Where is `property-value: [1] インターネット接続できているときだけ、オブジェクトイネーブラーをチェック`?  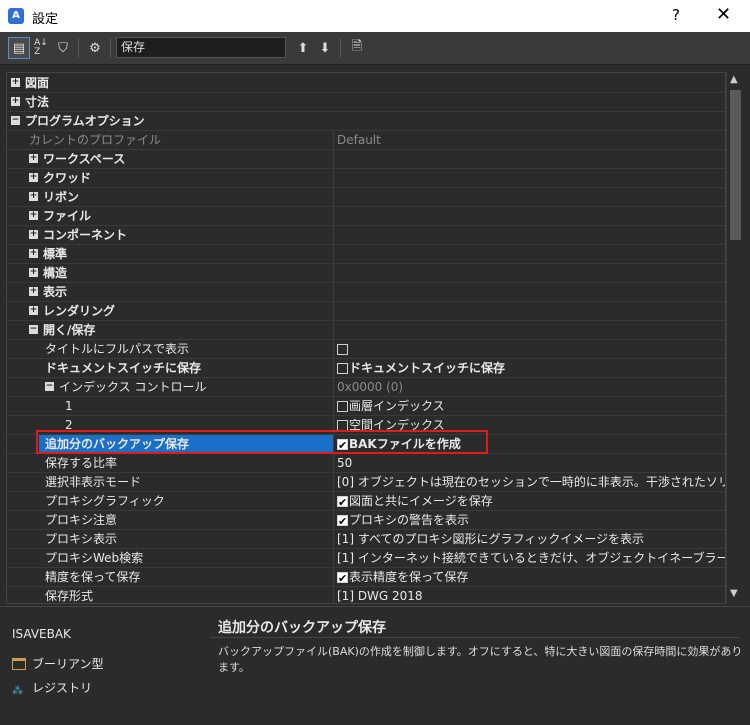
property-value: [1] インターネット接続できているときだけ、オブジェクトイネーブラーをチェック is located at coordinates (531, 558).